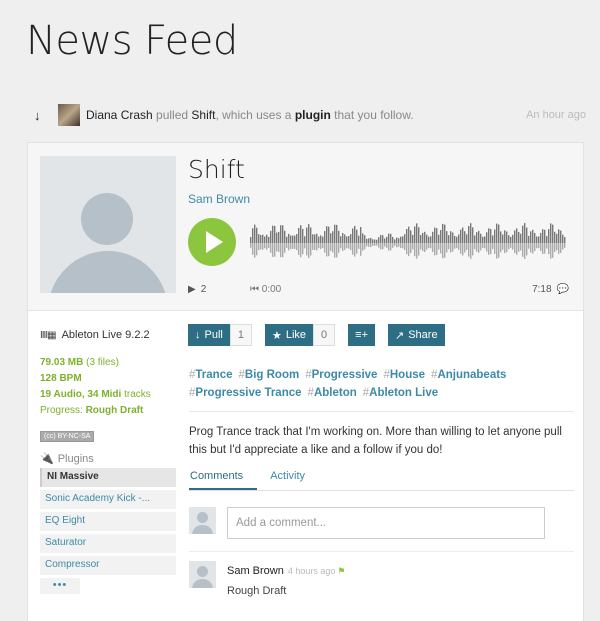  What do you see at coordinates (192, 289) in the screenshot?
I see `play-small-icon: ▶` at bounding box center [192, 289].